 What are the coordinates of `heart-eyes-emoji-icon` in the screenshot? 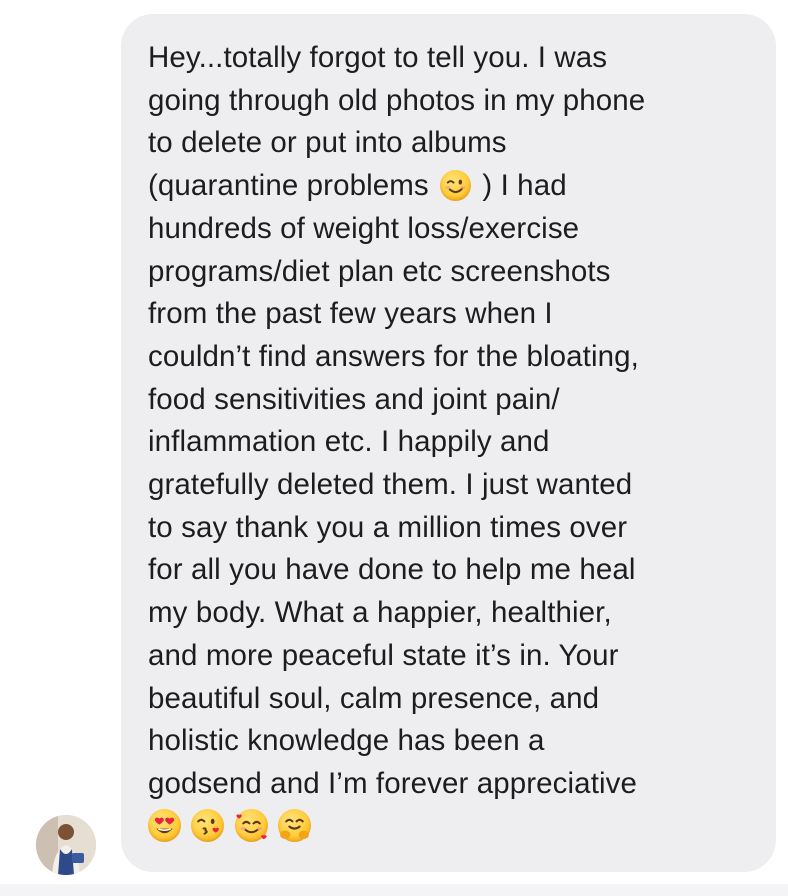 It's located at (164, 825).